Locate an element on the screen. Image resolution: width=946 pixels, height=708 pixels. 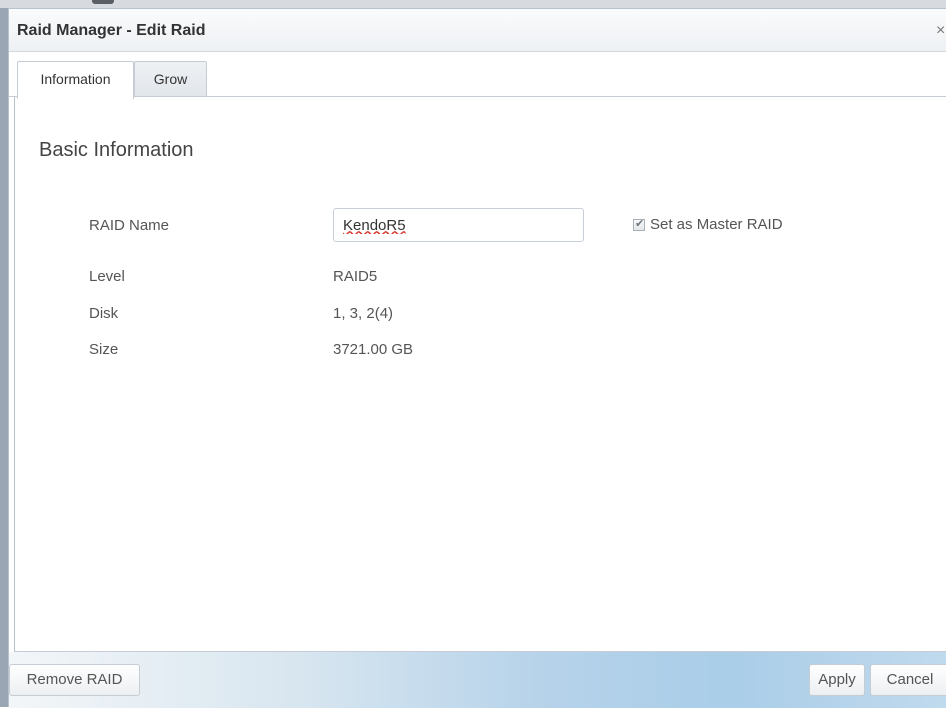
dialog-titlebar: Raid Manager - Edit Raid × is located at coordinates (477, 30).